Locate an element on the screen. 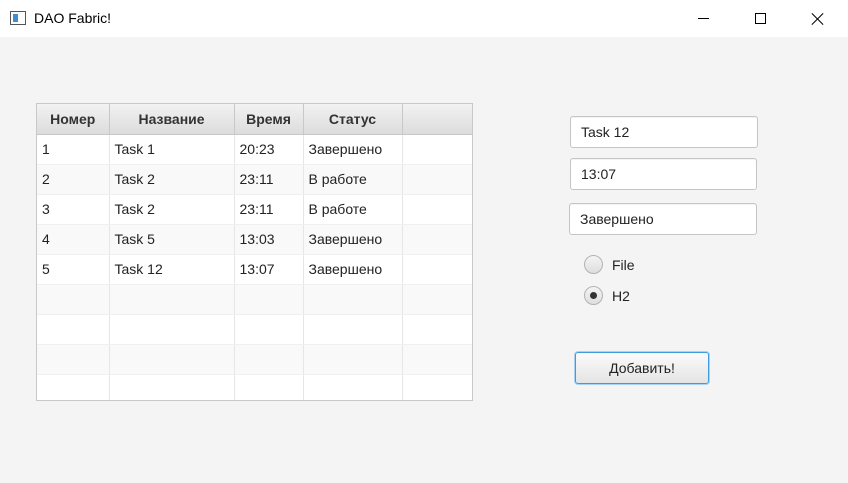 This screenshot has height=483, width=848. close-button is located at coordinates (818, 18).